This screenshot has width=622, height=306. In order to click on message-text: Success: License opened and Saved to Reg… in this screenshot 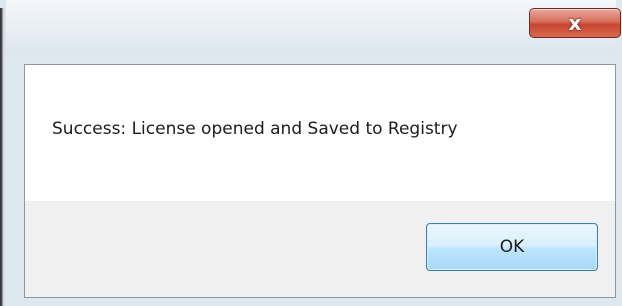, I will do `click(255, 129)`.